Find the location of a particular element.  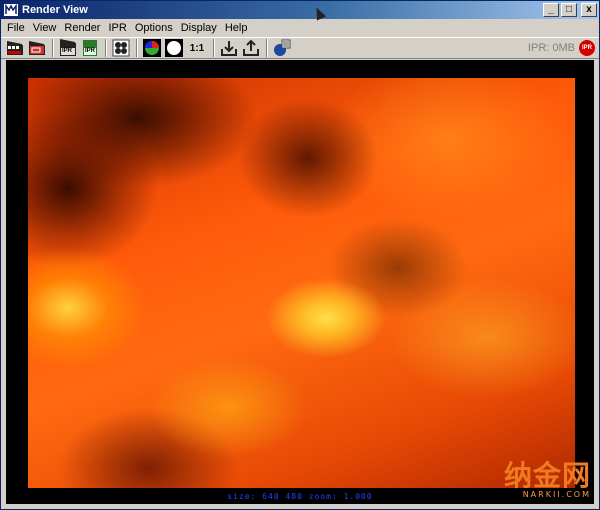

title-bar: Render View _ □ x is located at coordinates (300, 10).